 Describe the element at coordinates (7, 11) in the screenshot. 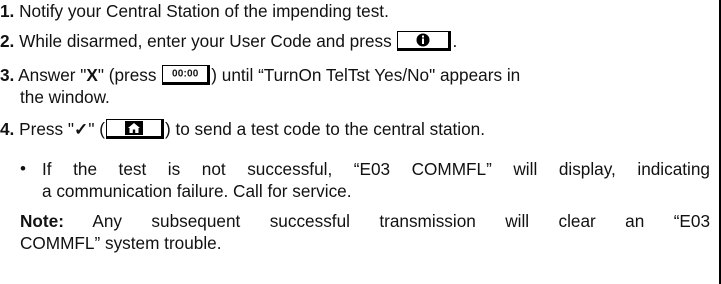

I see `step-1-number: 1.` at that location.